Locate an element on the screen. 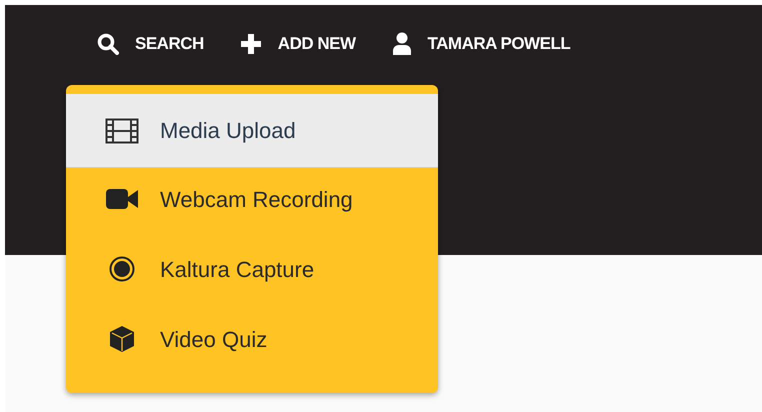 Image resolution: width=762 pixels, height=412 pixels. plus-icon is located at coordinates (251, 43).